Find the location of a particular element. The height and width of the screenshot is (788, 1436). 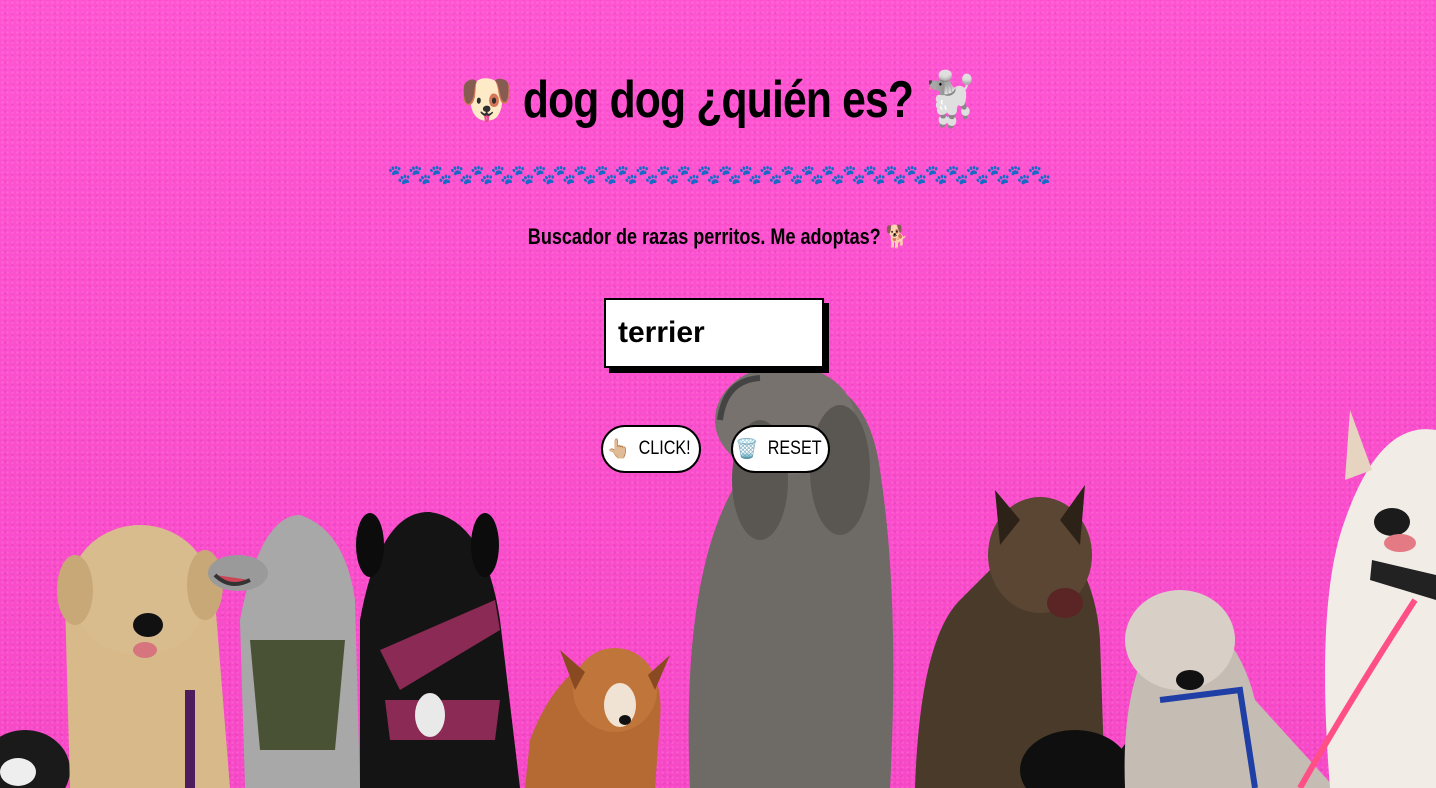

dog-grey-poodle-mix is located at coordinates (284, 651).